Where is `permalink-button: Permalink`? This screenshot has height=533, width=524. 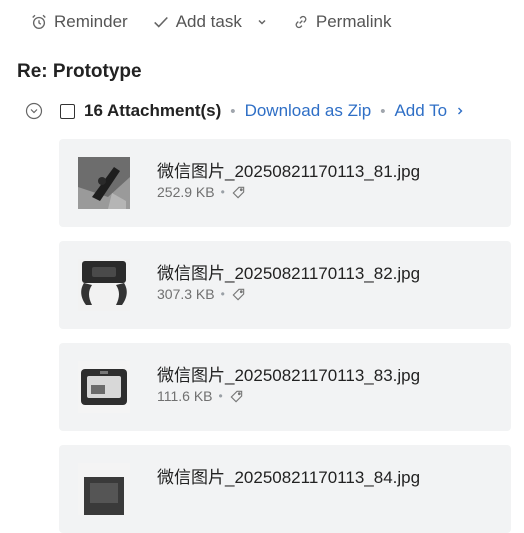
permalink-button: Permalink is located at coordinates (342, 22).